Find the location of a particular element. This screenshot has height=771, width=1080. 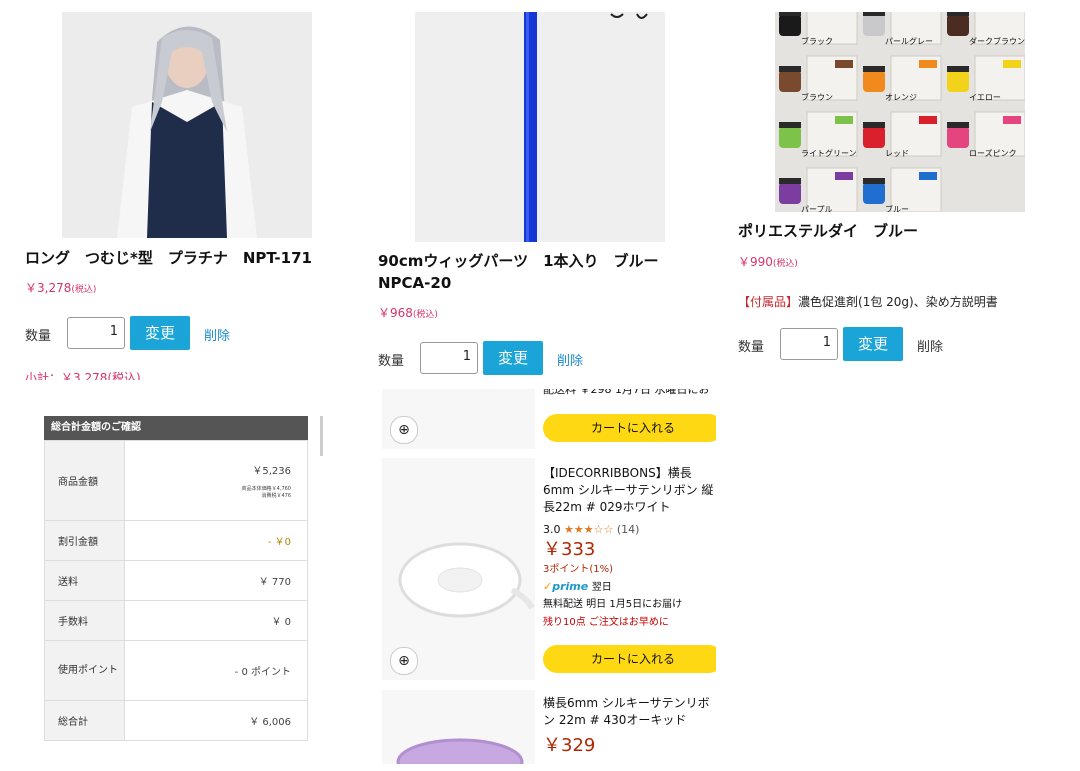

review-count: (14) is located at coordinates (628, 529).